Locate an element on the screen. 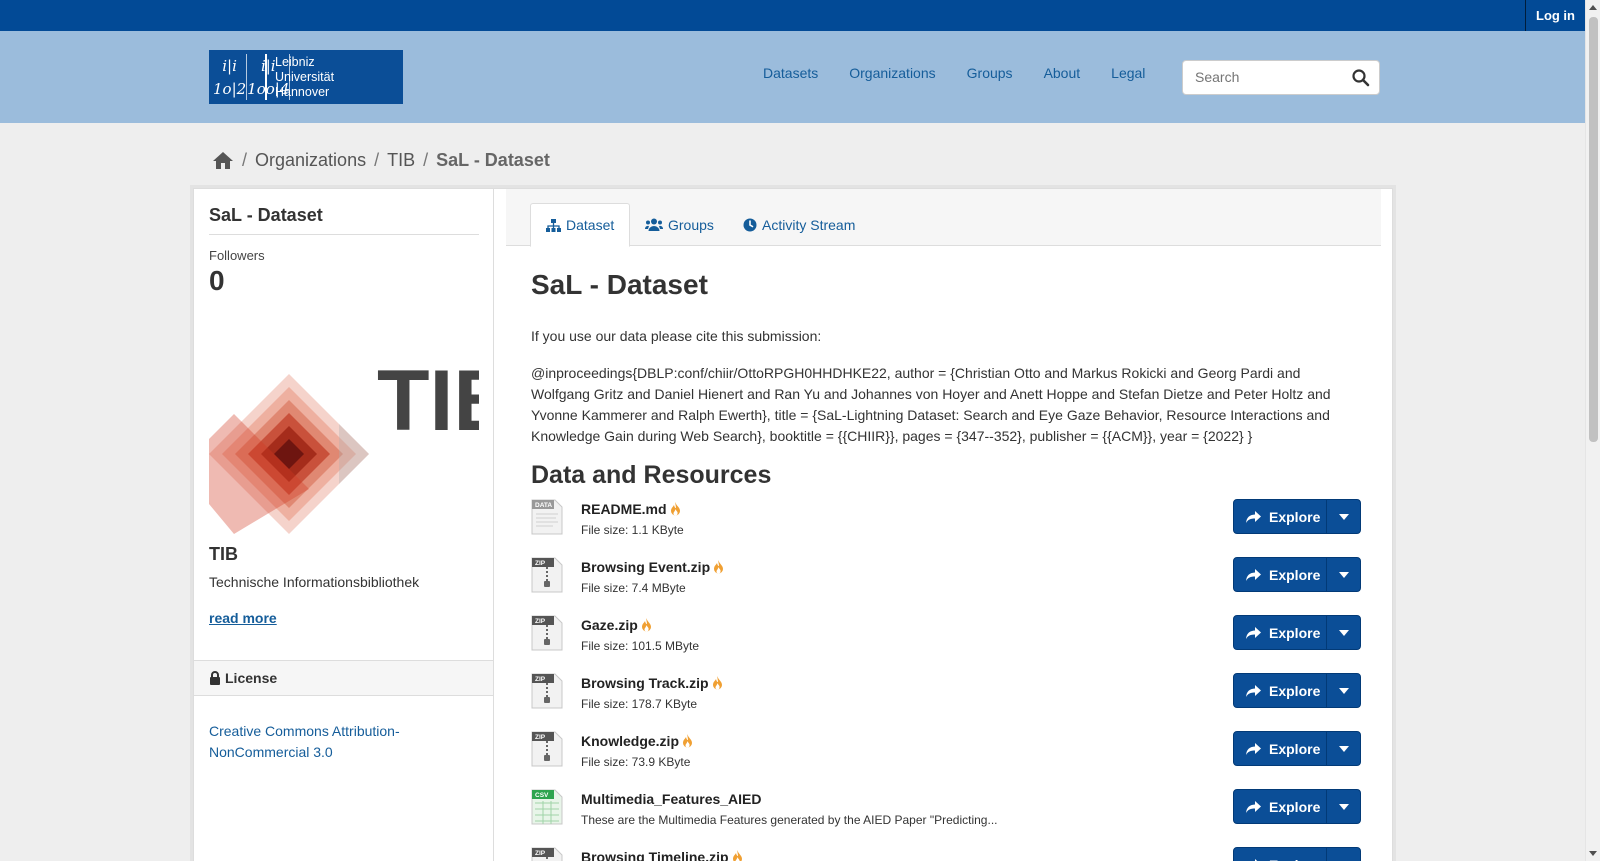  home-icon is located at coordinates (223, 160).